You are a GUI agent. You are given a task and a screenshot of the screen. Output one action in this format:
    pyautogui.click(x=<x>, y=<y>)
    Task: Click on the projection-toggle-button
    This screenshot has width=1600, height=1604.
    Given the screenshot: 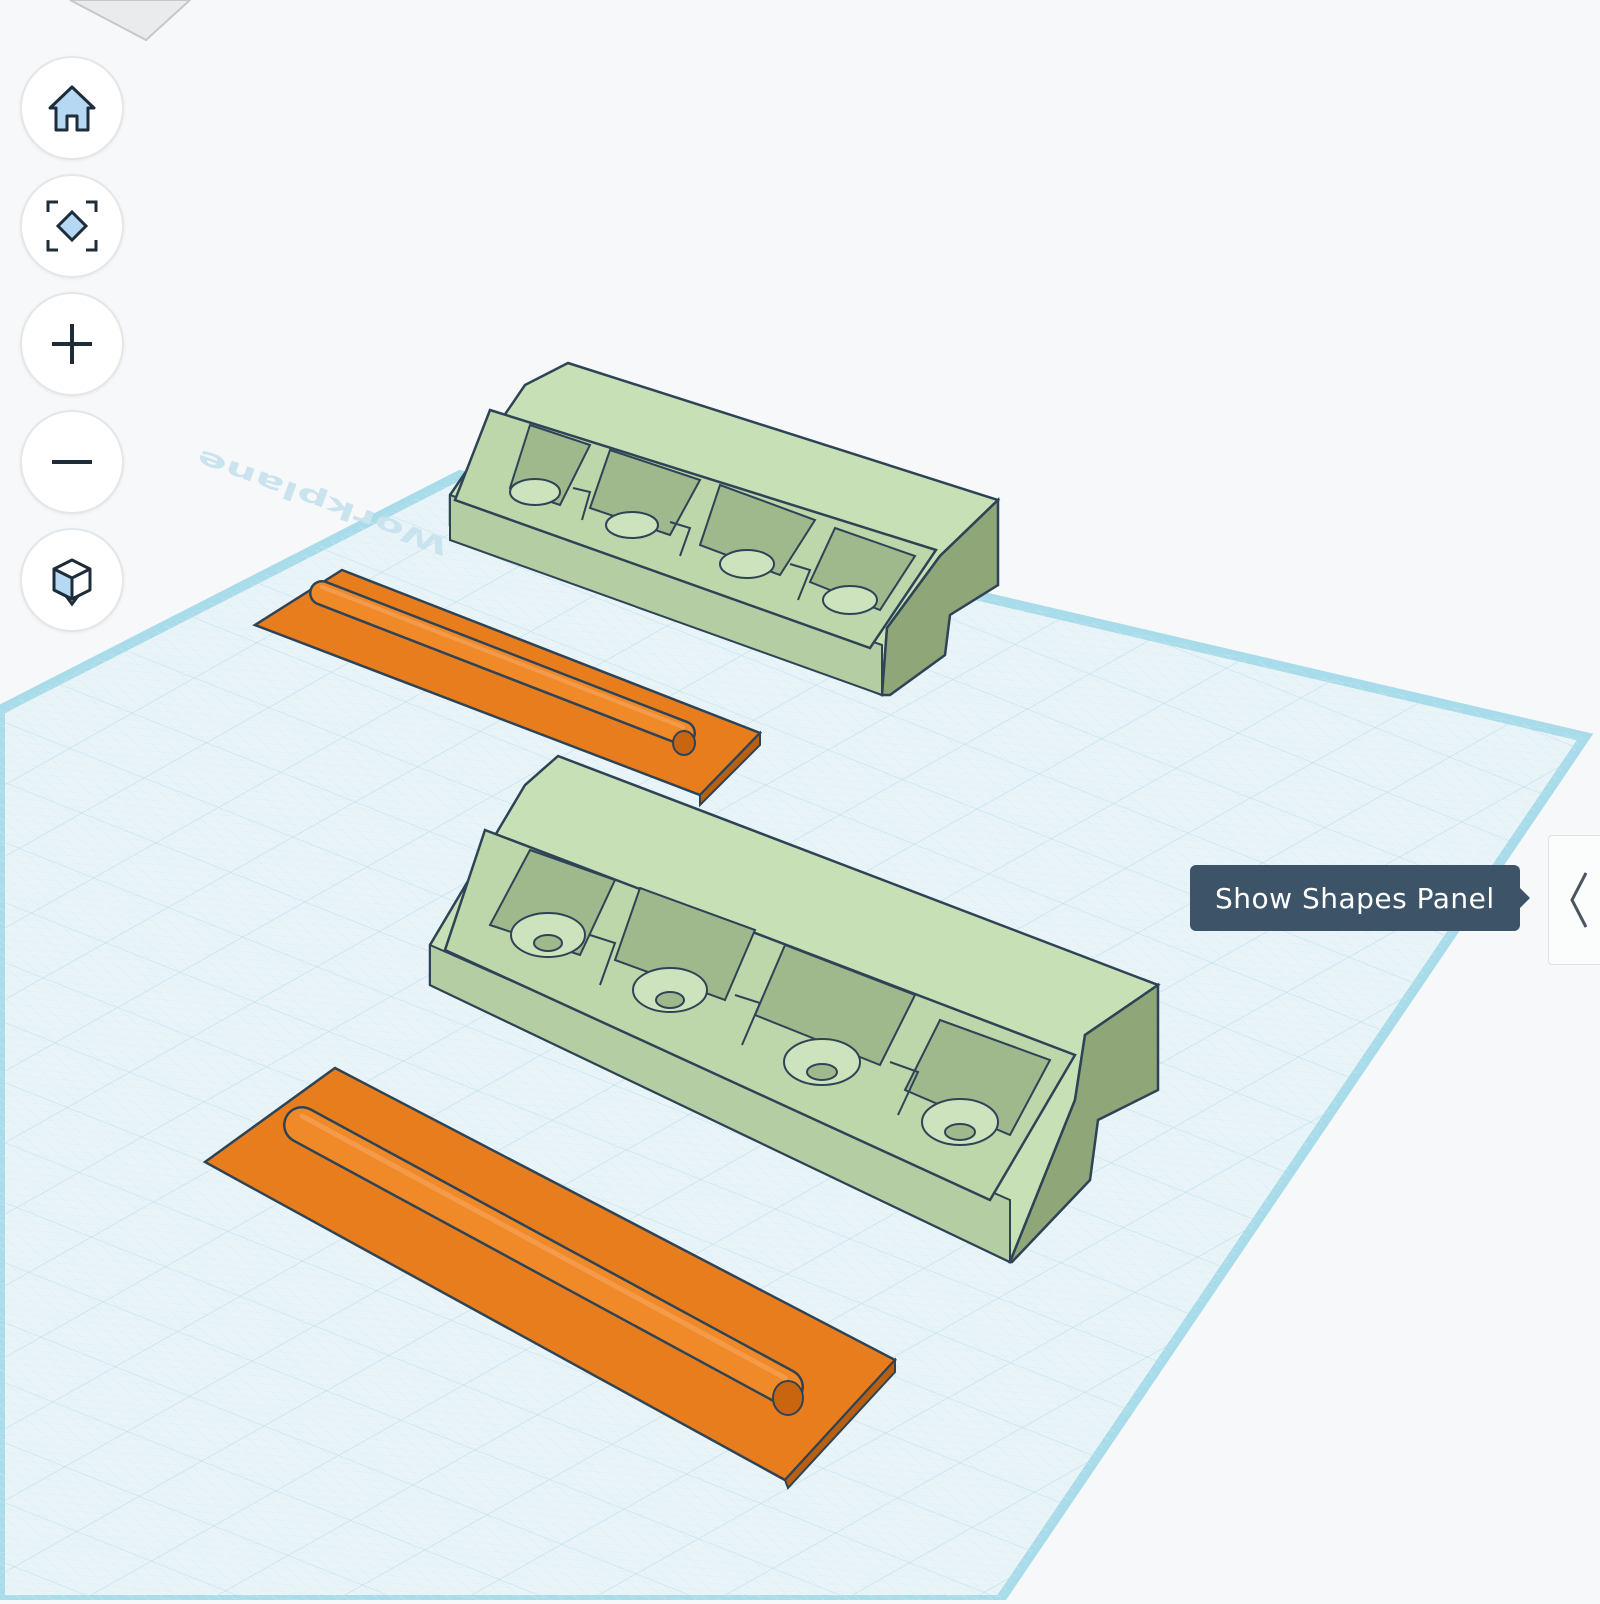 What is the action you would take?
    pyautogui.click(x=72, y=580)
    